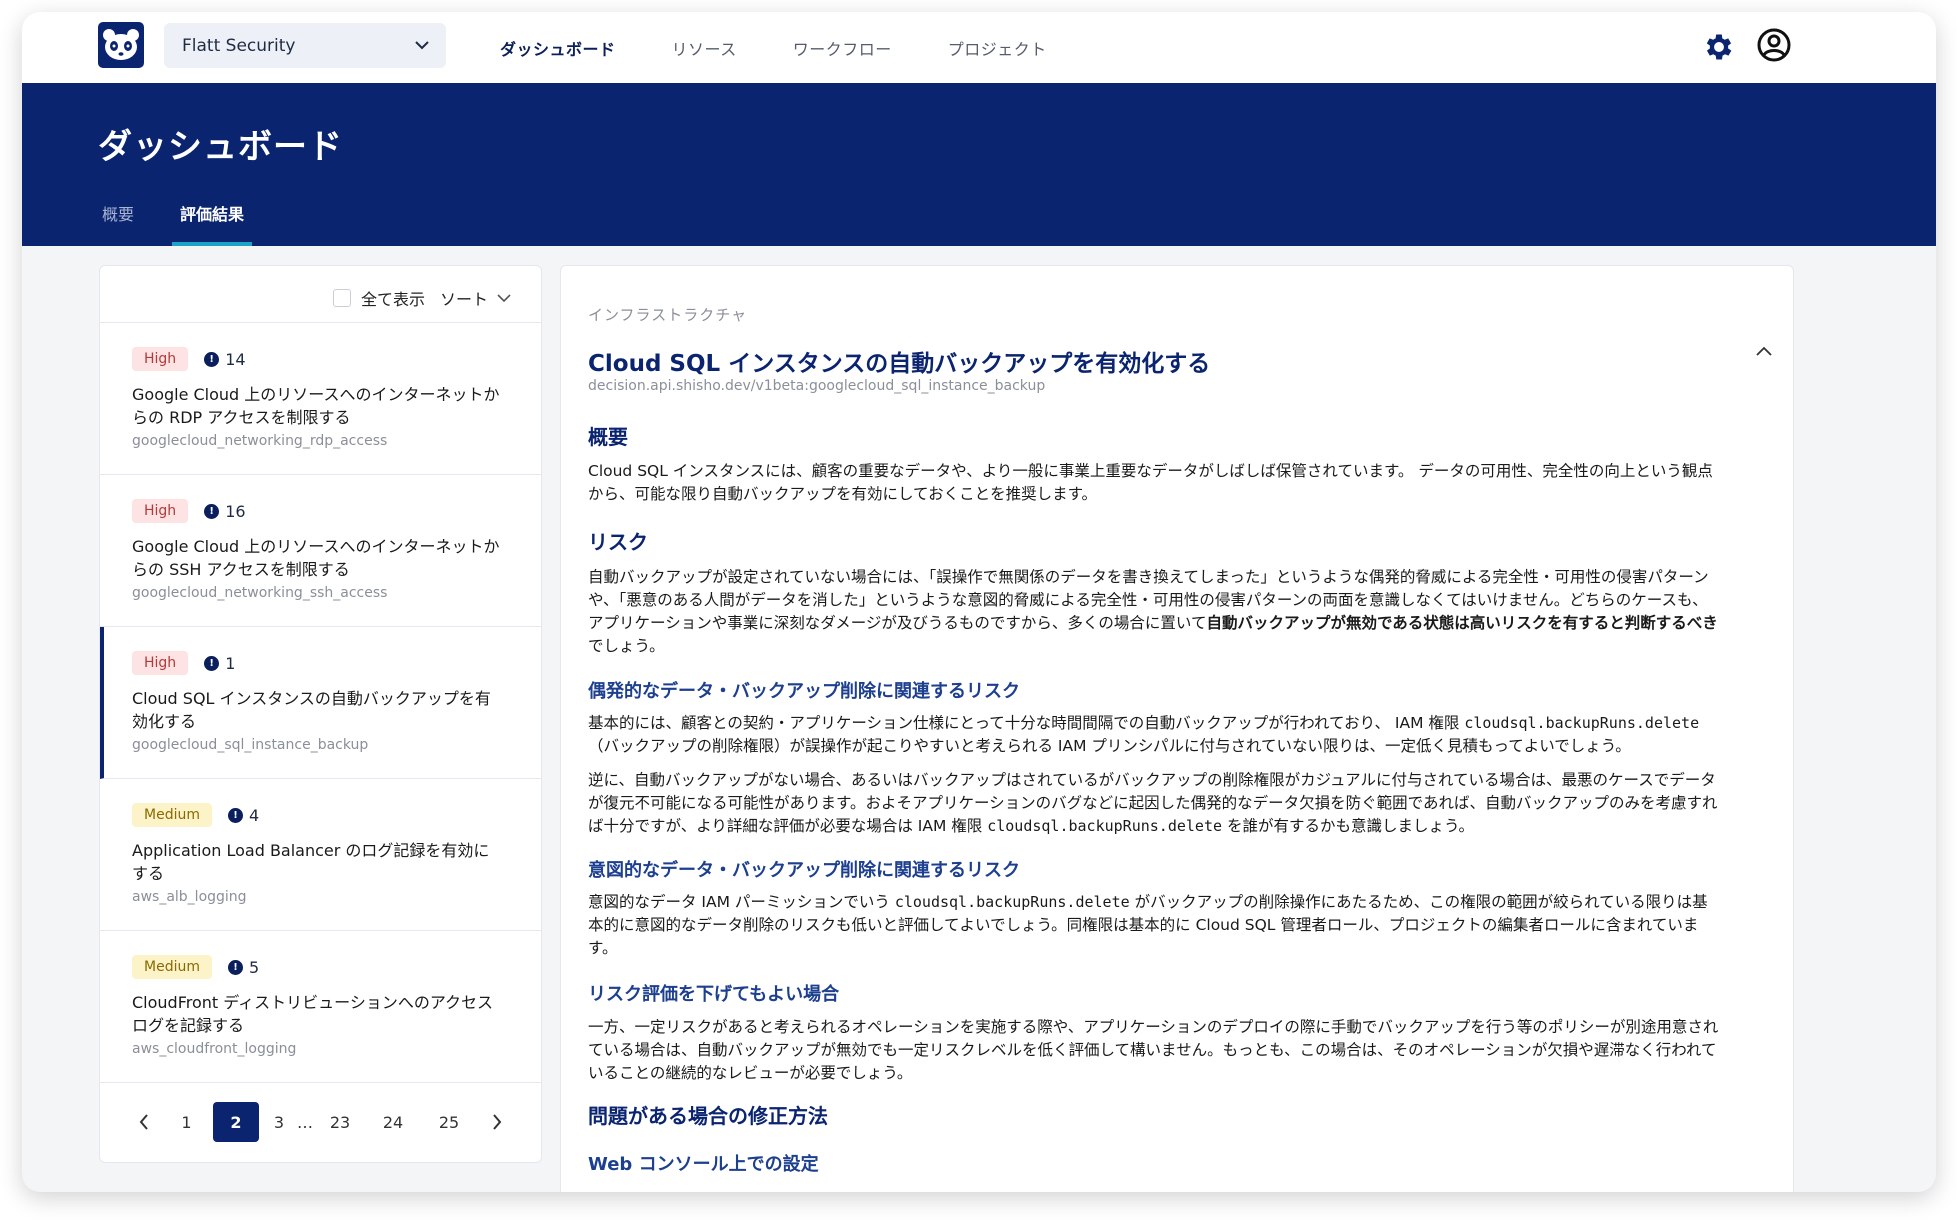 Image resolution: width=1957 pixels, height=1223 pixels. What do you see at coordinates (144, 1122) in the screenshot?
I see `prev-page-button` at bounding box center [144, 1122].